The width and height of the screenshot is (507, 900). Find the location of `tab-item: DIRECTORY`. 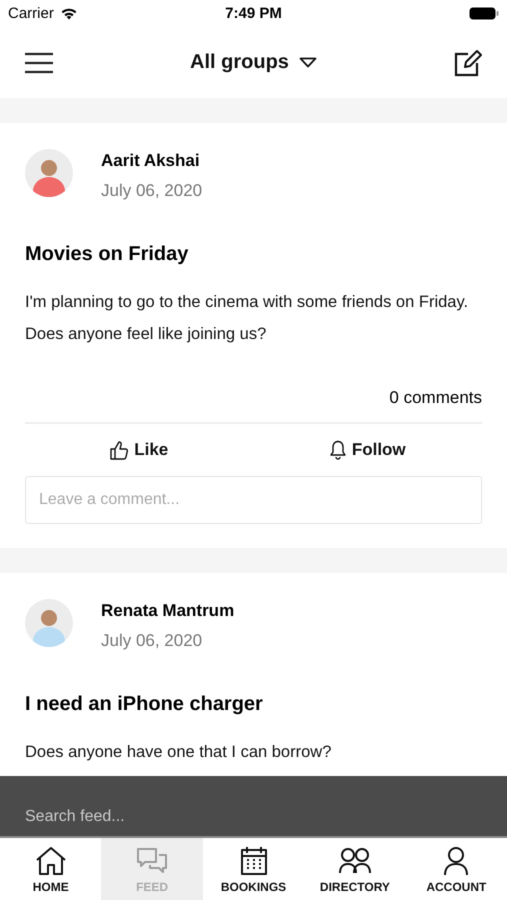

tab-item: DIRECTORY is located at coordinates (355, 869).